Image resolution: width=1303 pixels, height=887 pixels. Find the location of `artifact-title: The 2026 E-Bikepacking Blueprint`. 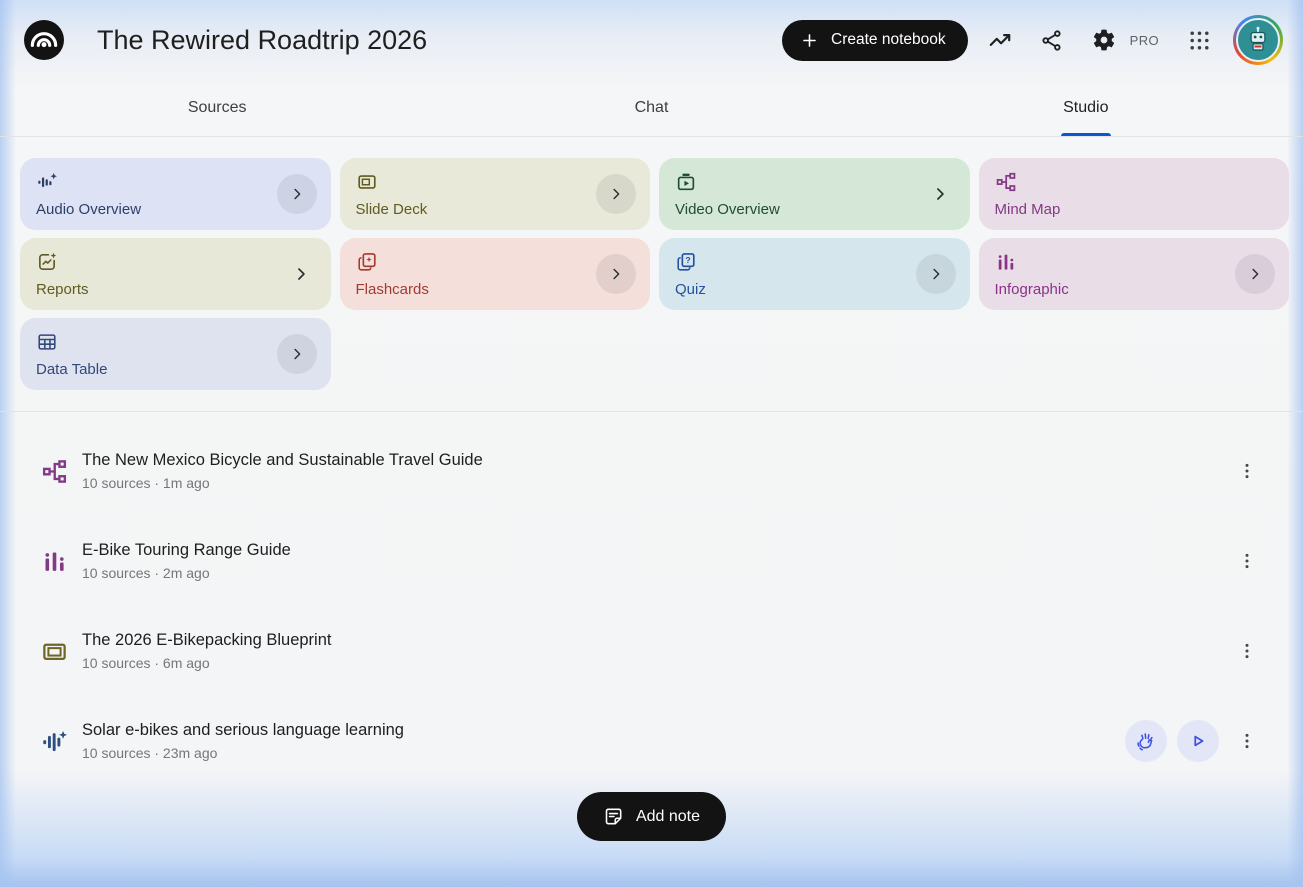

artifact-title: The 2026 E-Bikepacking Blueprint is located at coordinates (206, 640).